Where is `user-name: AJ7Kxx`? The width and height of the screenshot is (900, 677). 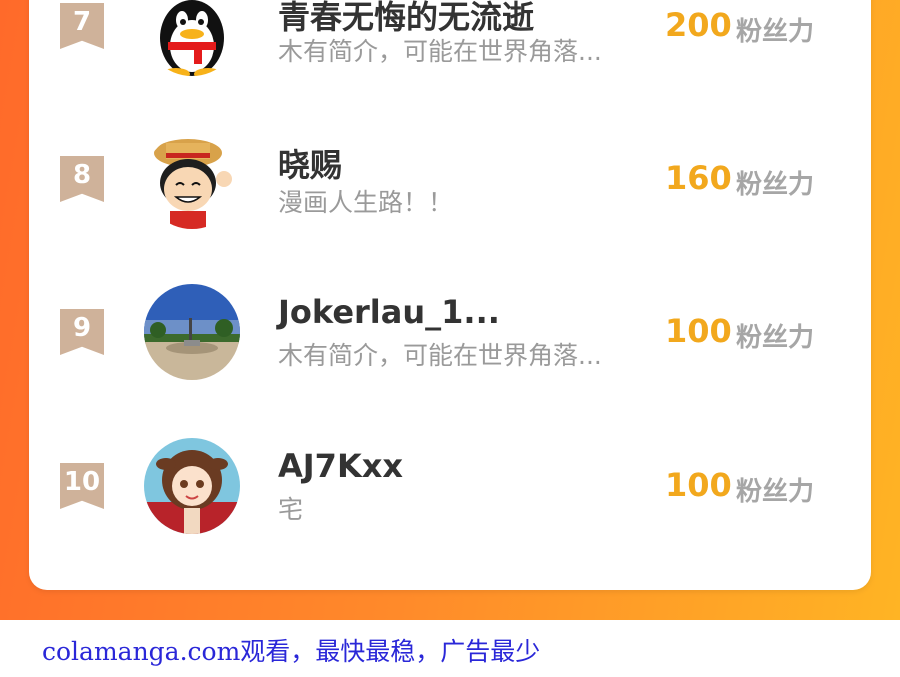
user-name: AJ7Kxx is located at coordinates (340, 466).